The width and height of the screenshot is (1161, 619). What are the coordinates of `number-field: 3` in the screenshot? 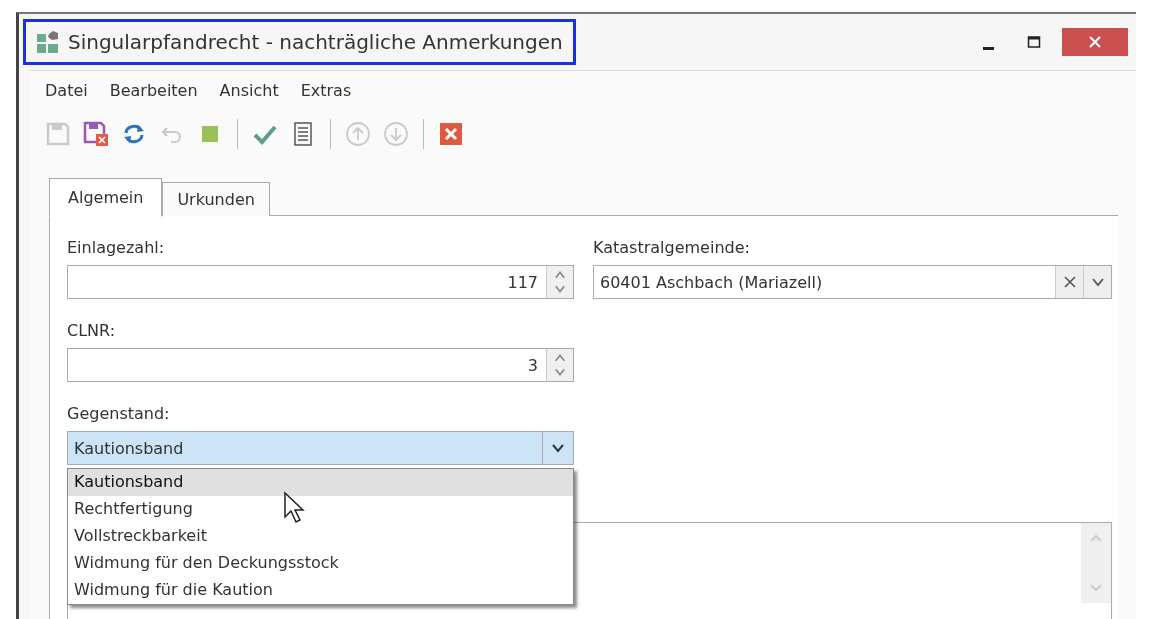 It's located at (320, 365).